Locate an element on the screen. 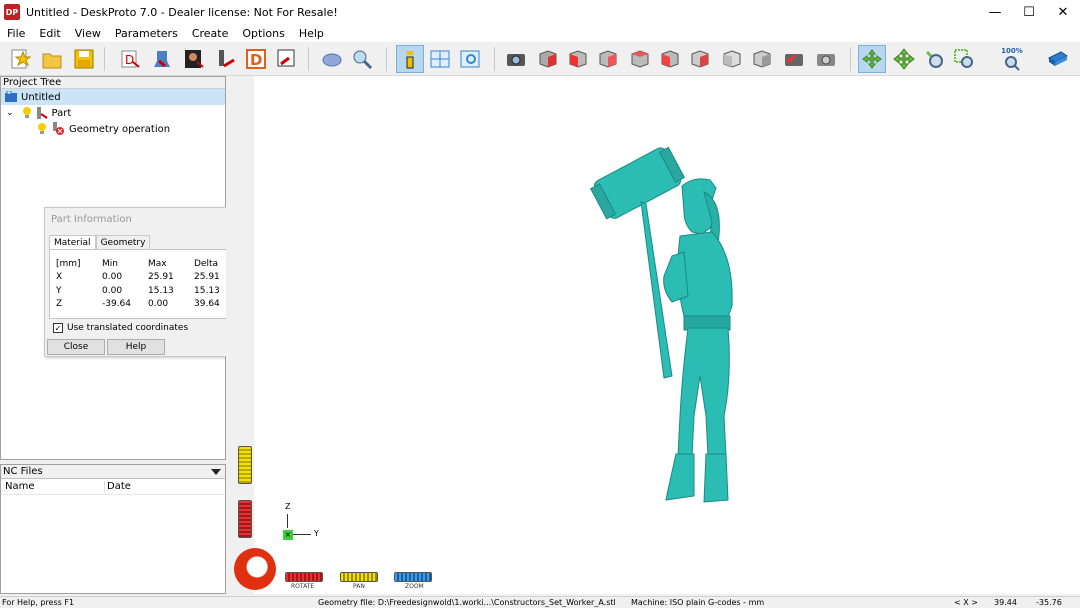  close-button: Close is located at coordinates (76, 347).